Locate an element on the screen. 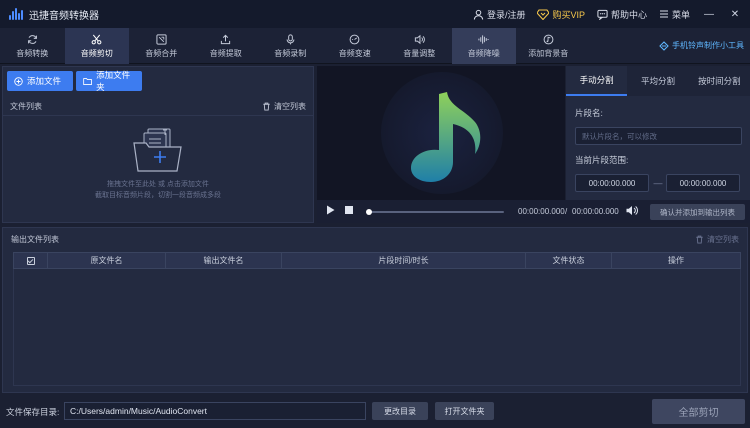 The height and width of the screenshot is (428, 750). ringtone-tool-link: 手机铃声制作小工具 is located at coordinates (701, 45).